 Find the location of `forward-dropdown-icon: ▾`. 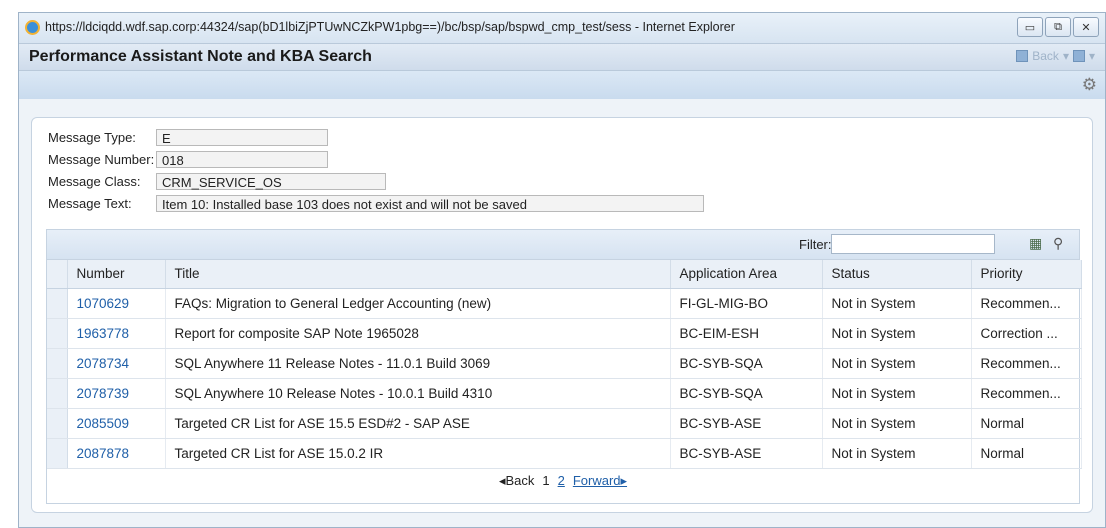

forward-dropdown-icon: ▾ is located at coordinates (1092, 56).